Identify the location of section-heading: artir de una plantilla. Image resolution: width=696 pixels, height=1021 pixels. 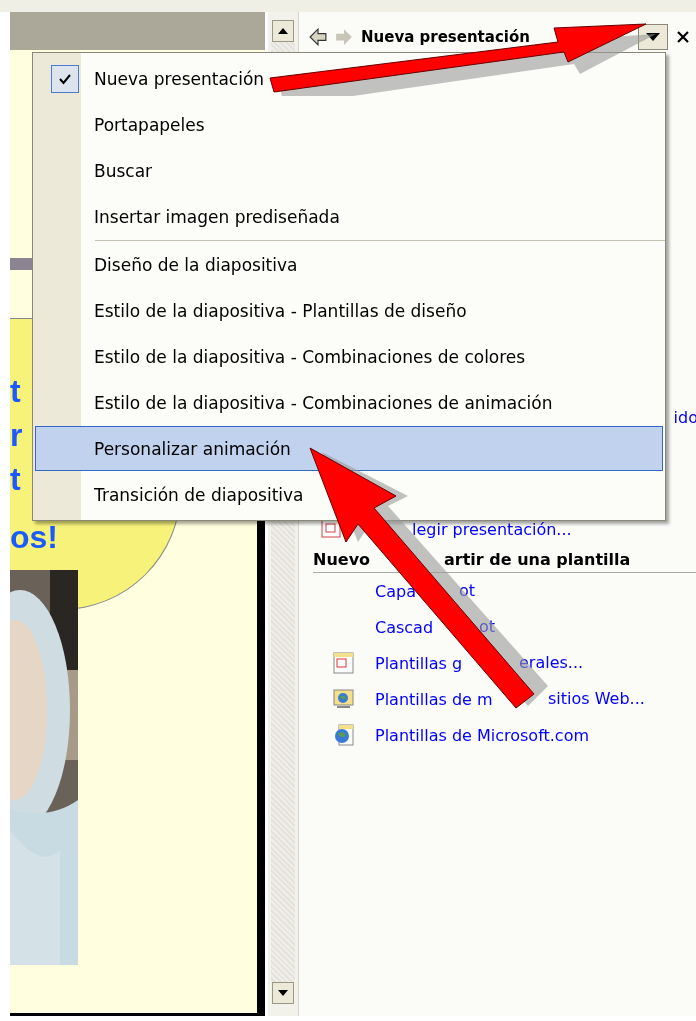
(537, 559).